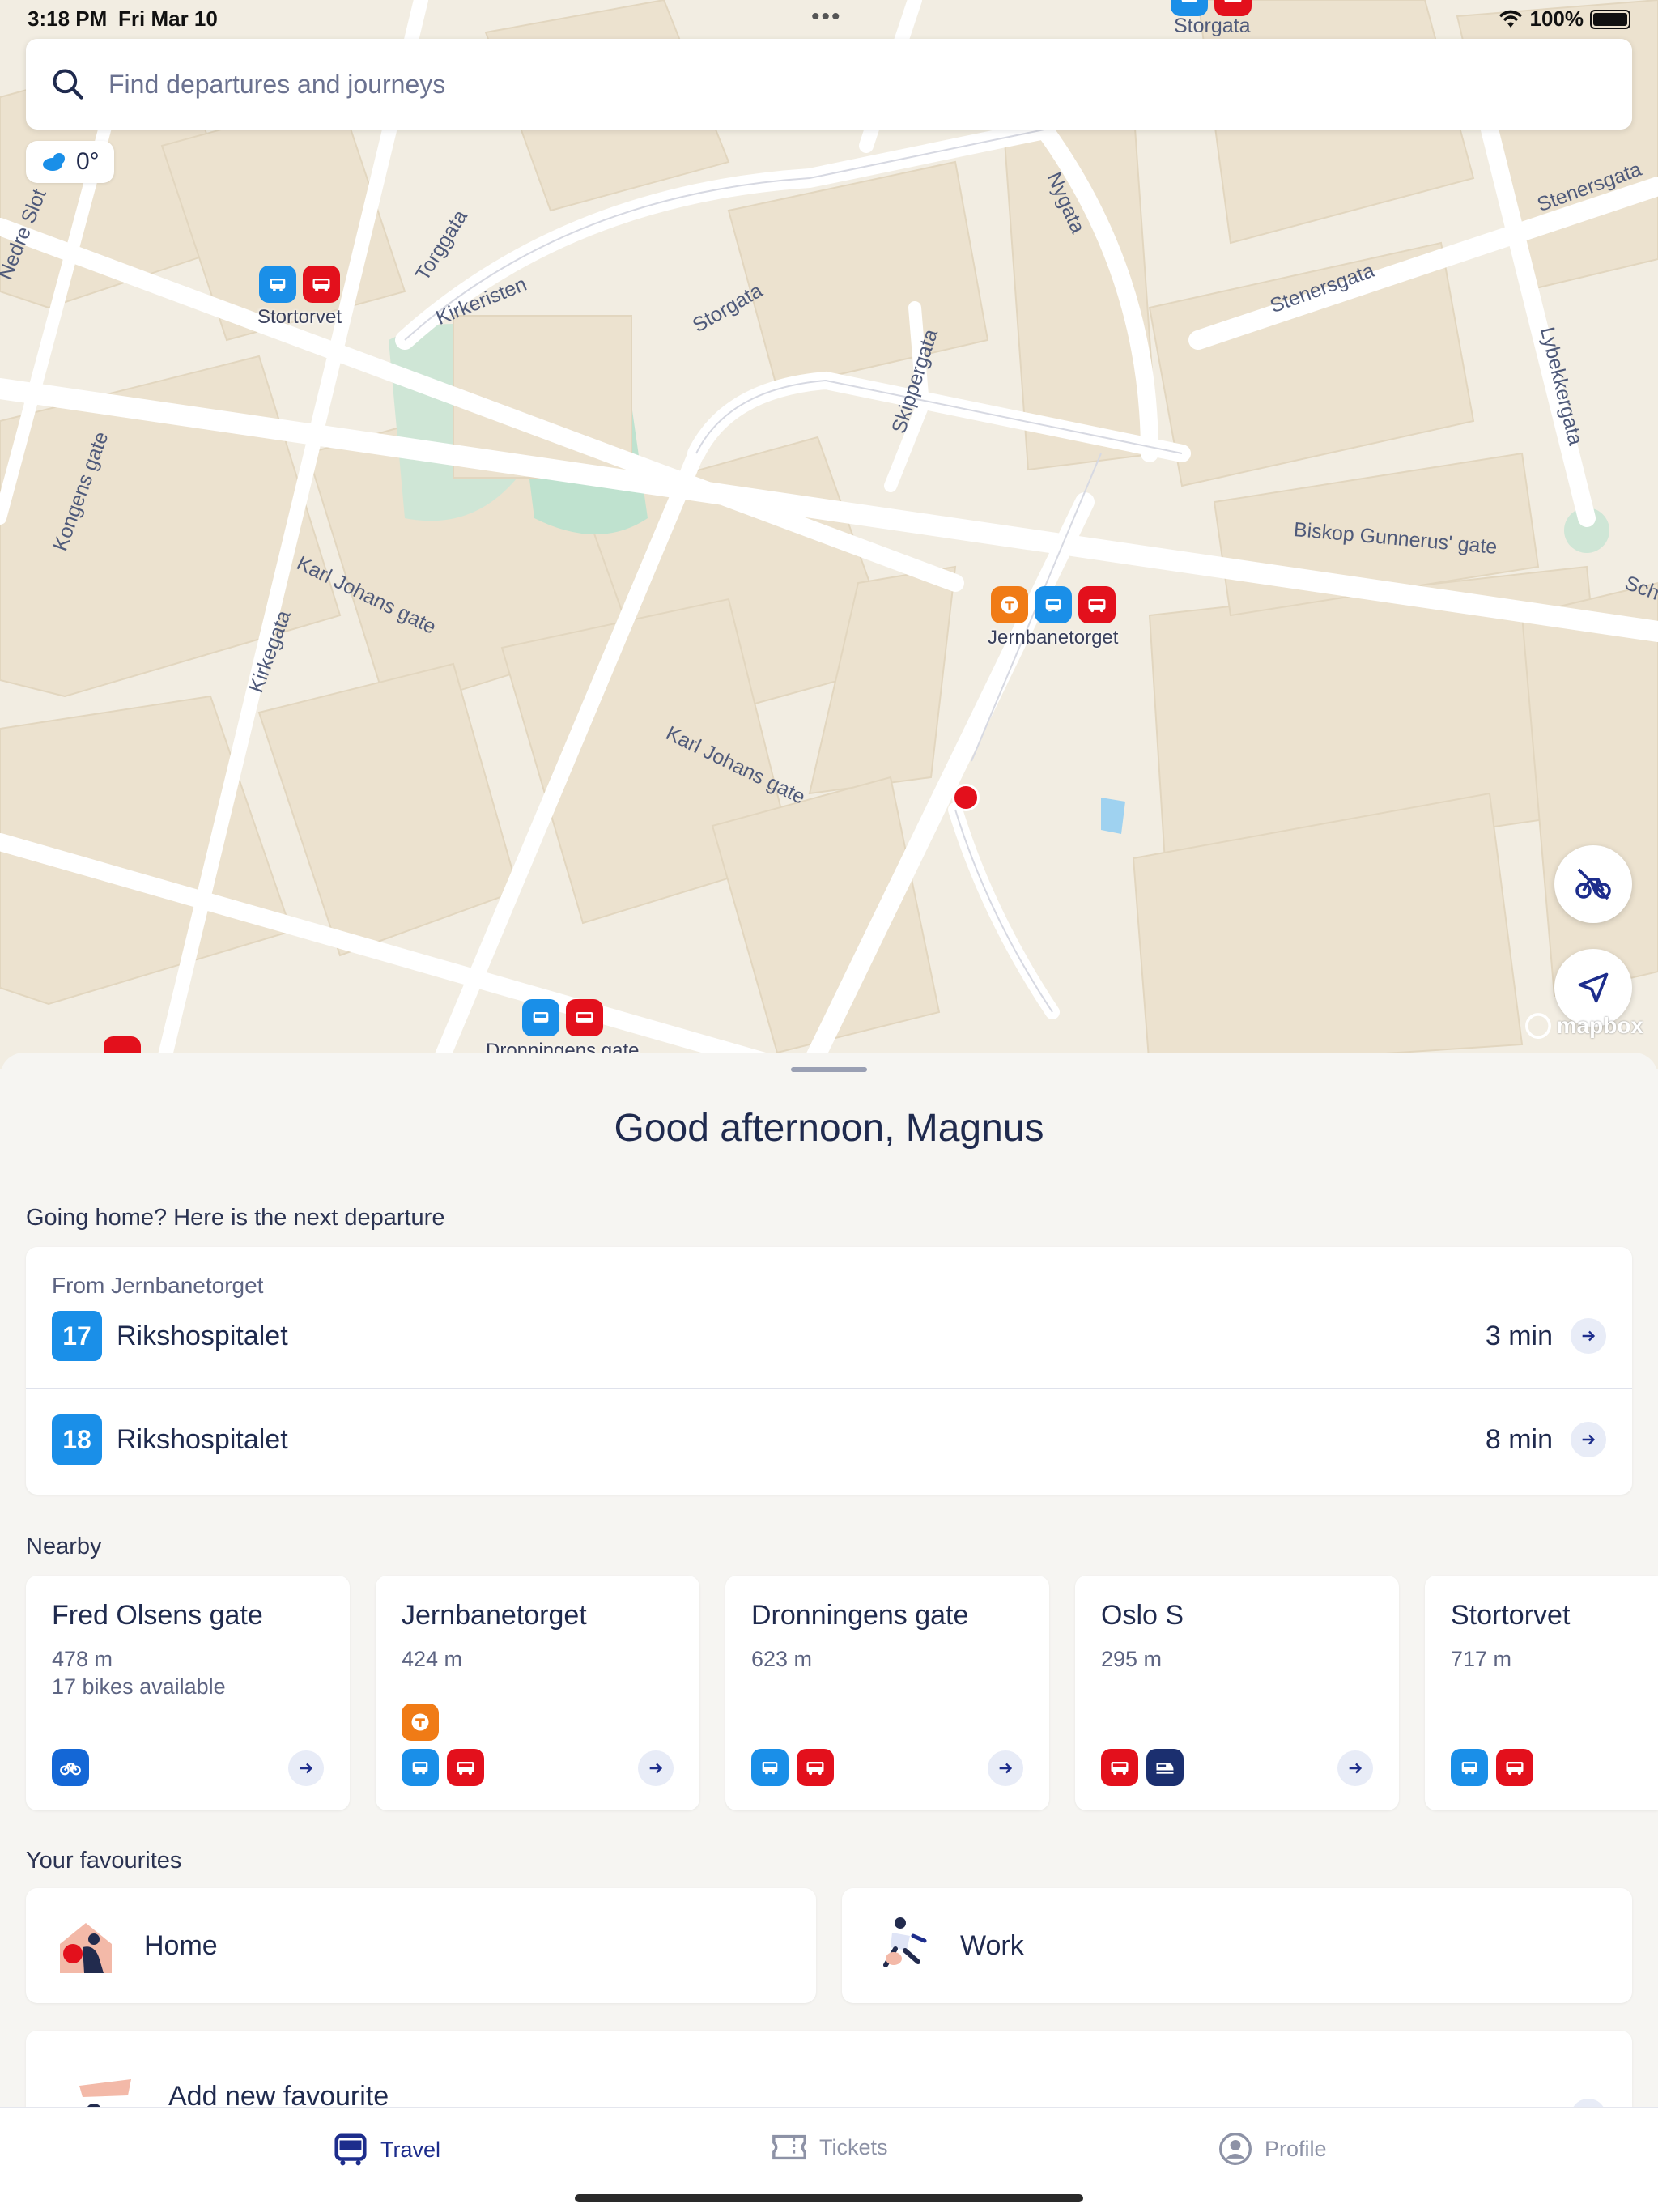 The height and width of the screenshot is (2212, 1658). I want to click on map-stop-jernbanetorget: Jernbanetorget, so click(1053, 618).